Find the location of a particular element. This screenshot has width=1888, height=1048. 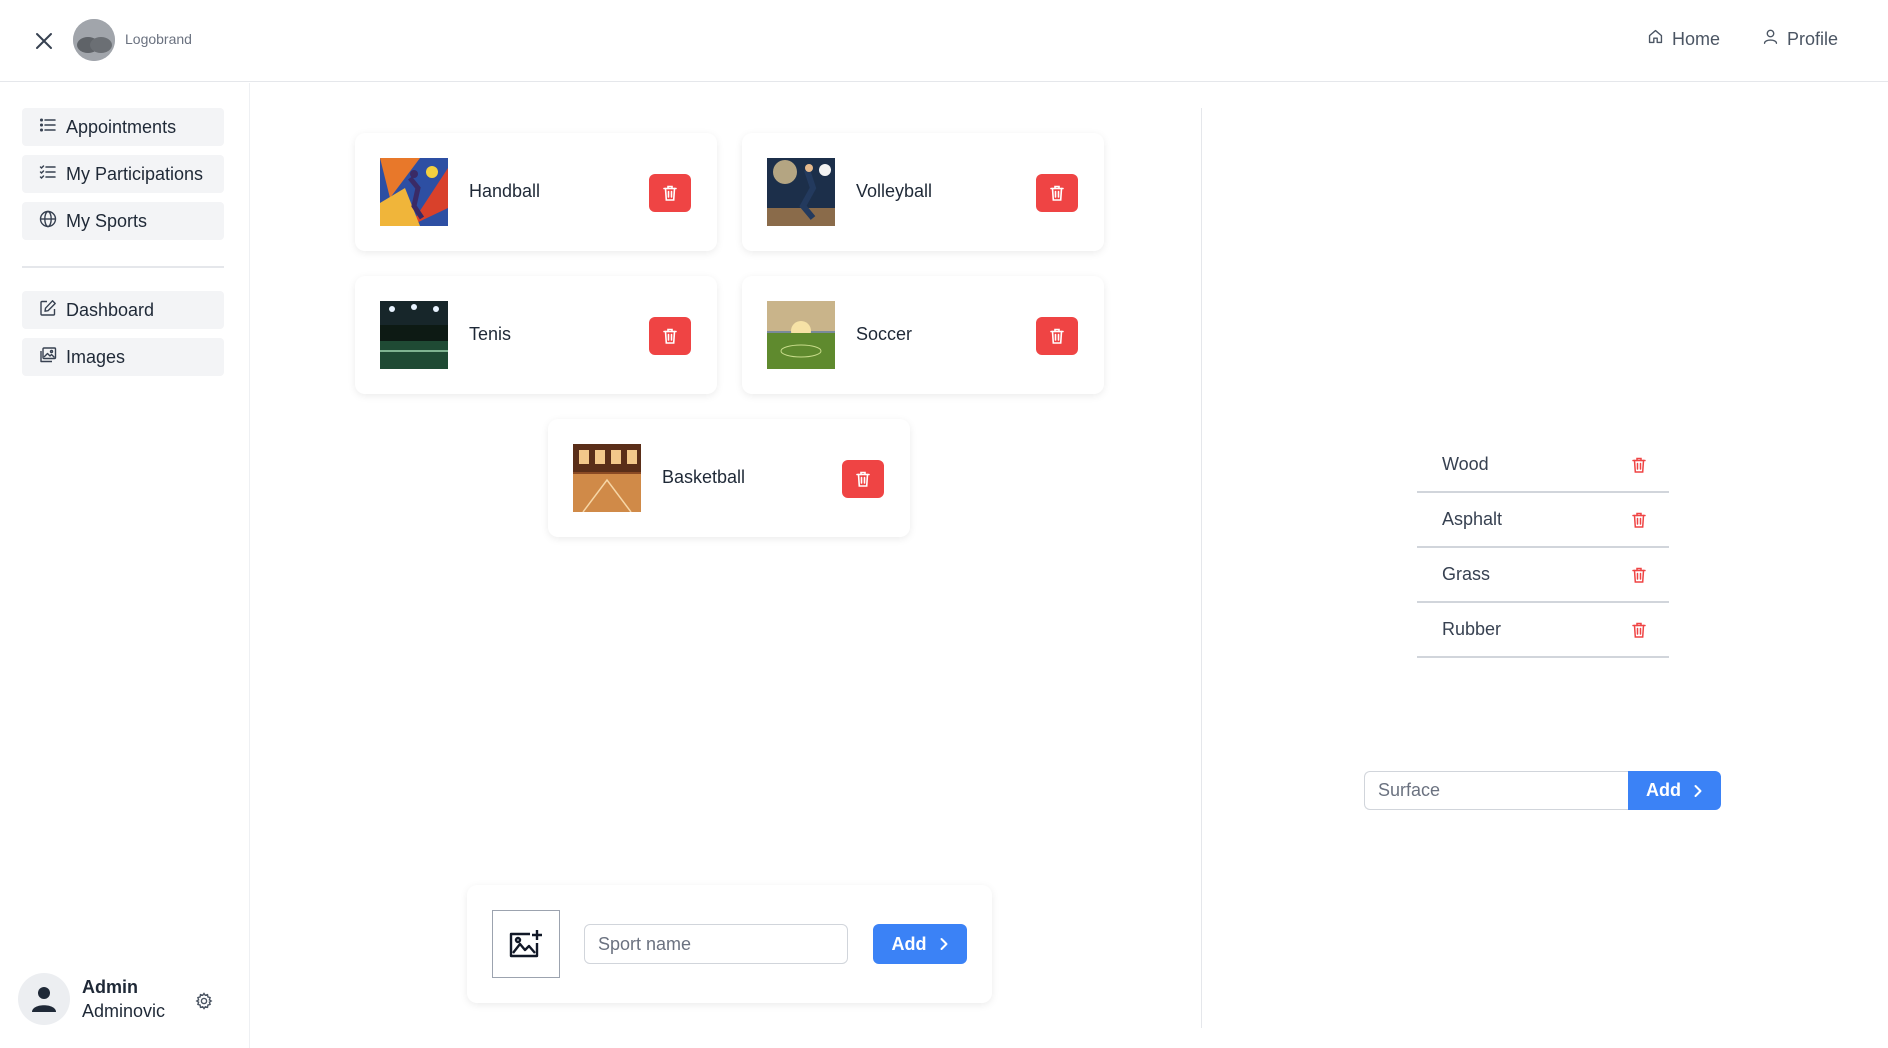

nav-profile-link: Profile is located at coordinates (1800, 39).